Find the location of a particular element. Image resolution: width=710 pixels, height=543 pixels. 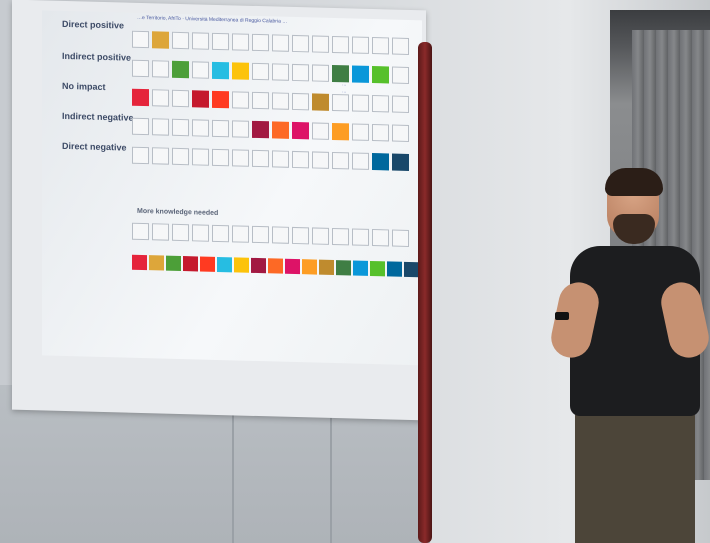

screen-stand-pole is located at coordinates (425, 292).